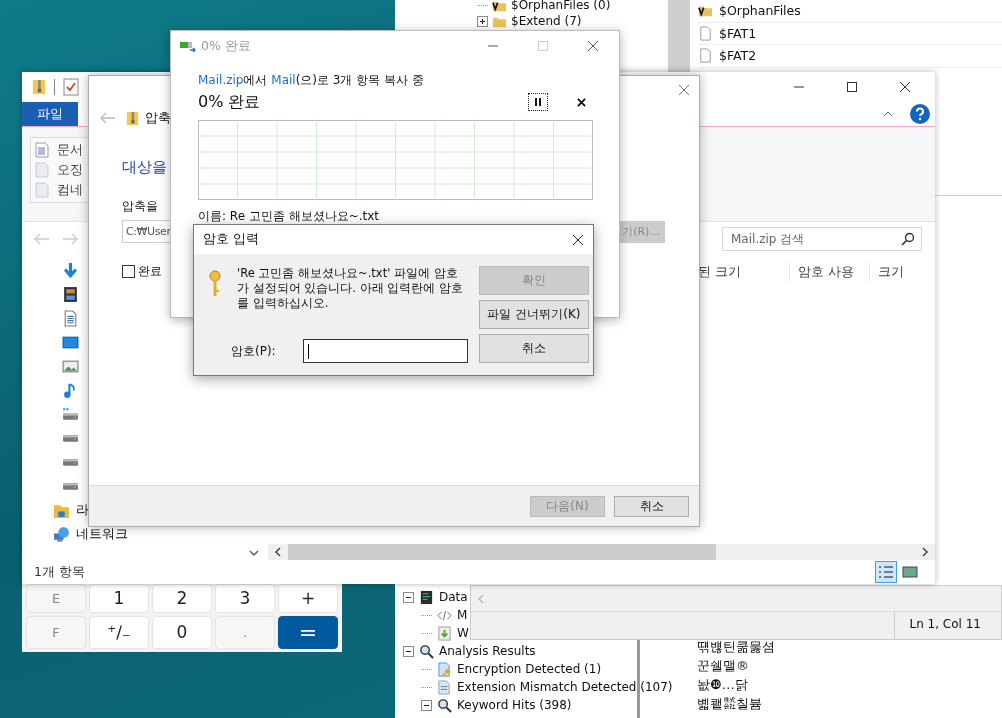 This screenshot has height=718, width=1002. Describe the element at coordinates (50, 114) in the screenshot. I see `file-tab: 파일` at that location.